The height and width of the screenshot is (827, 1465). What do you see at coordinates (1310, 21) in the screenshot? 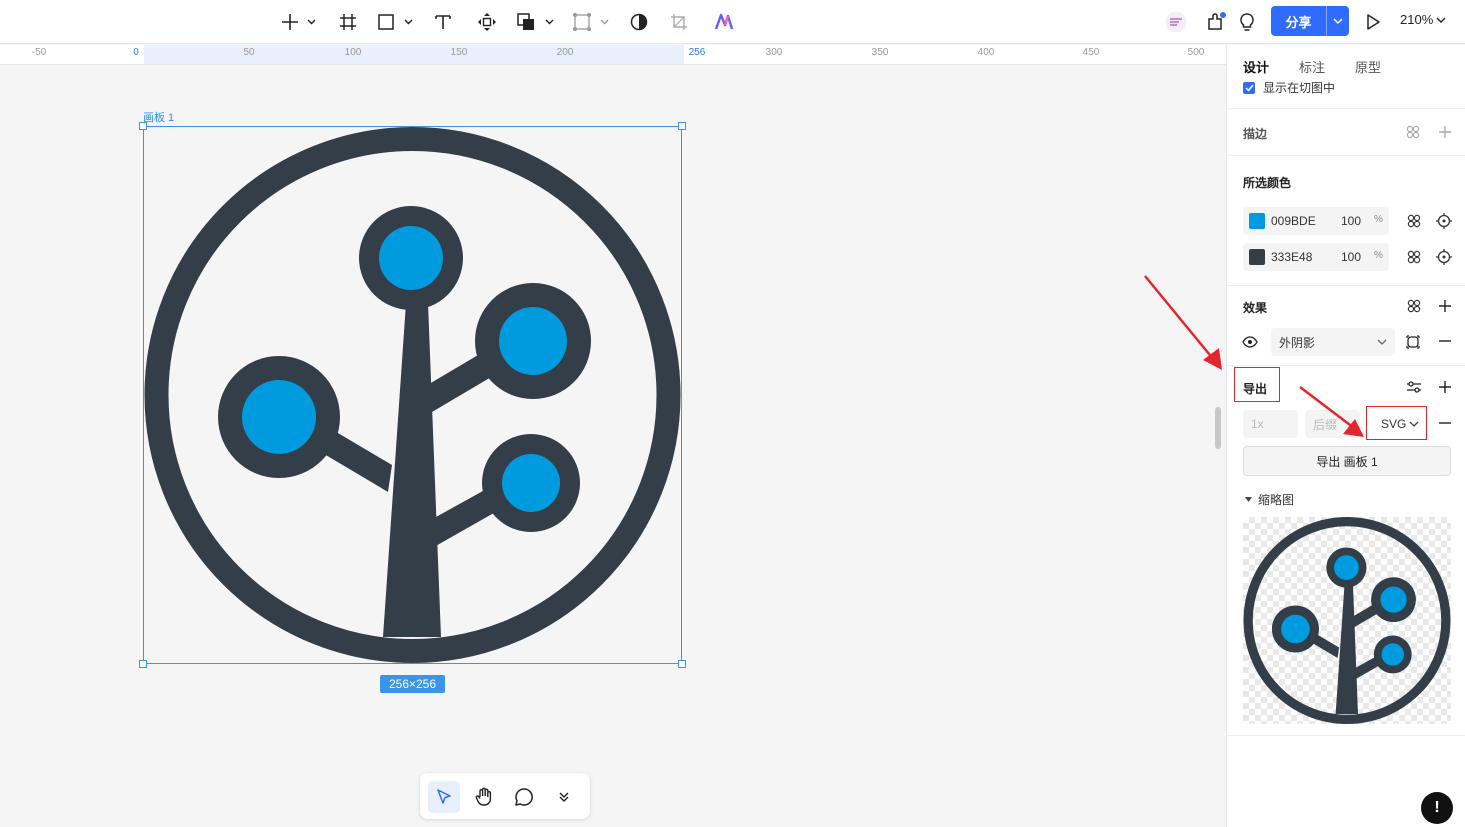
I see `share-button: 分享` at bounding box center [1310, 21].